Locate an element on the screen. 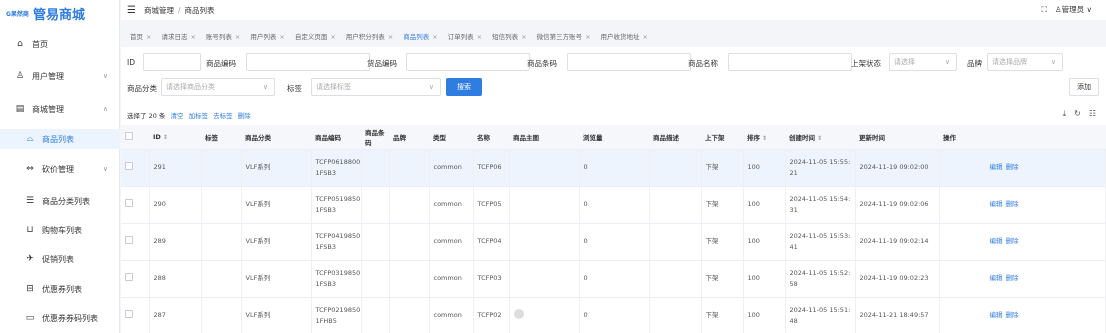 The width and height of the screenshot is (1106, 333). sidebar-item-cart-list: ⊔ 购物车列表 is located at coordinates (60, 230).